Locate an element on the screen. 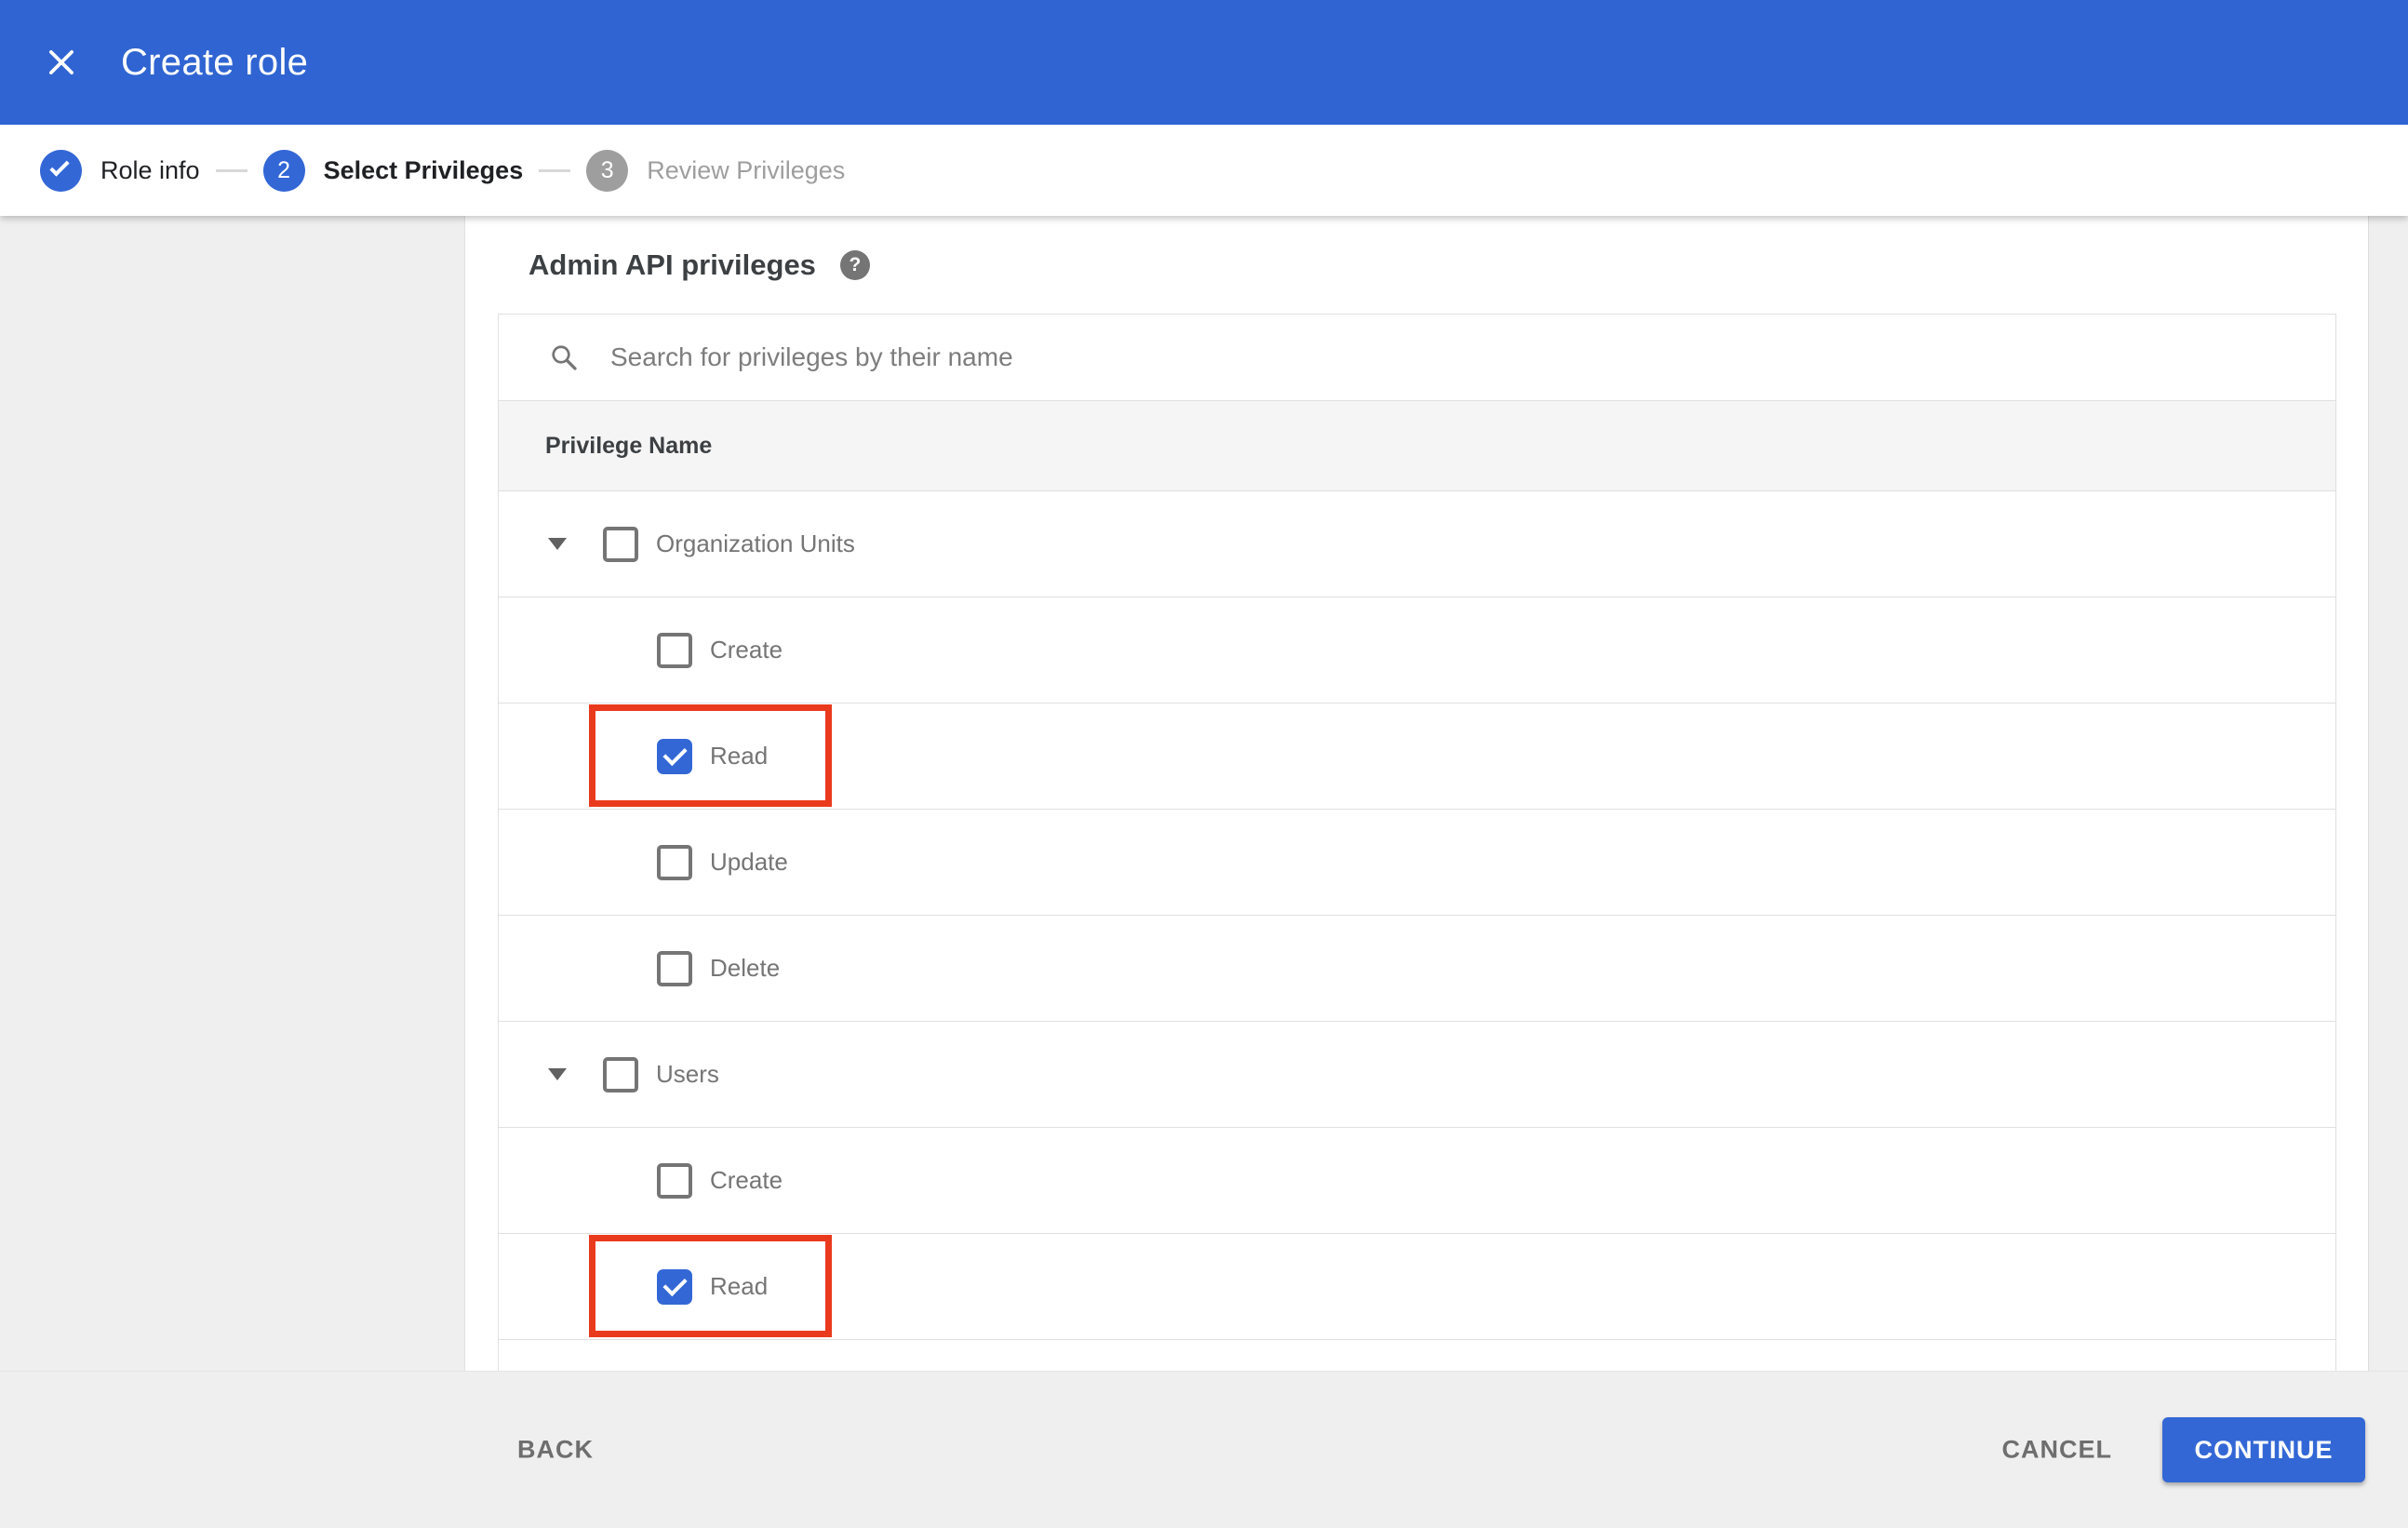 The width and height of the screenshot is (2408, 1528). search-icon is located at coordinates (564, 358).